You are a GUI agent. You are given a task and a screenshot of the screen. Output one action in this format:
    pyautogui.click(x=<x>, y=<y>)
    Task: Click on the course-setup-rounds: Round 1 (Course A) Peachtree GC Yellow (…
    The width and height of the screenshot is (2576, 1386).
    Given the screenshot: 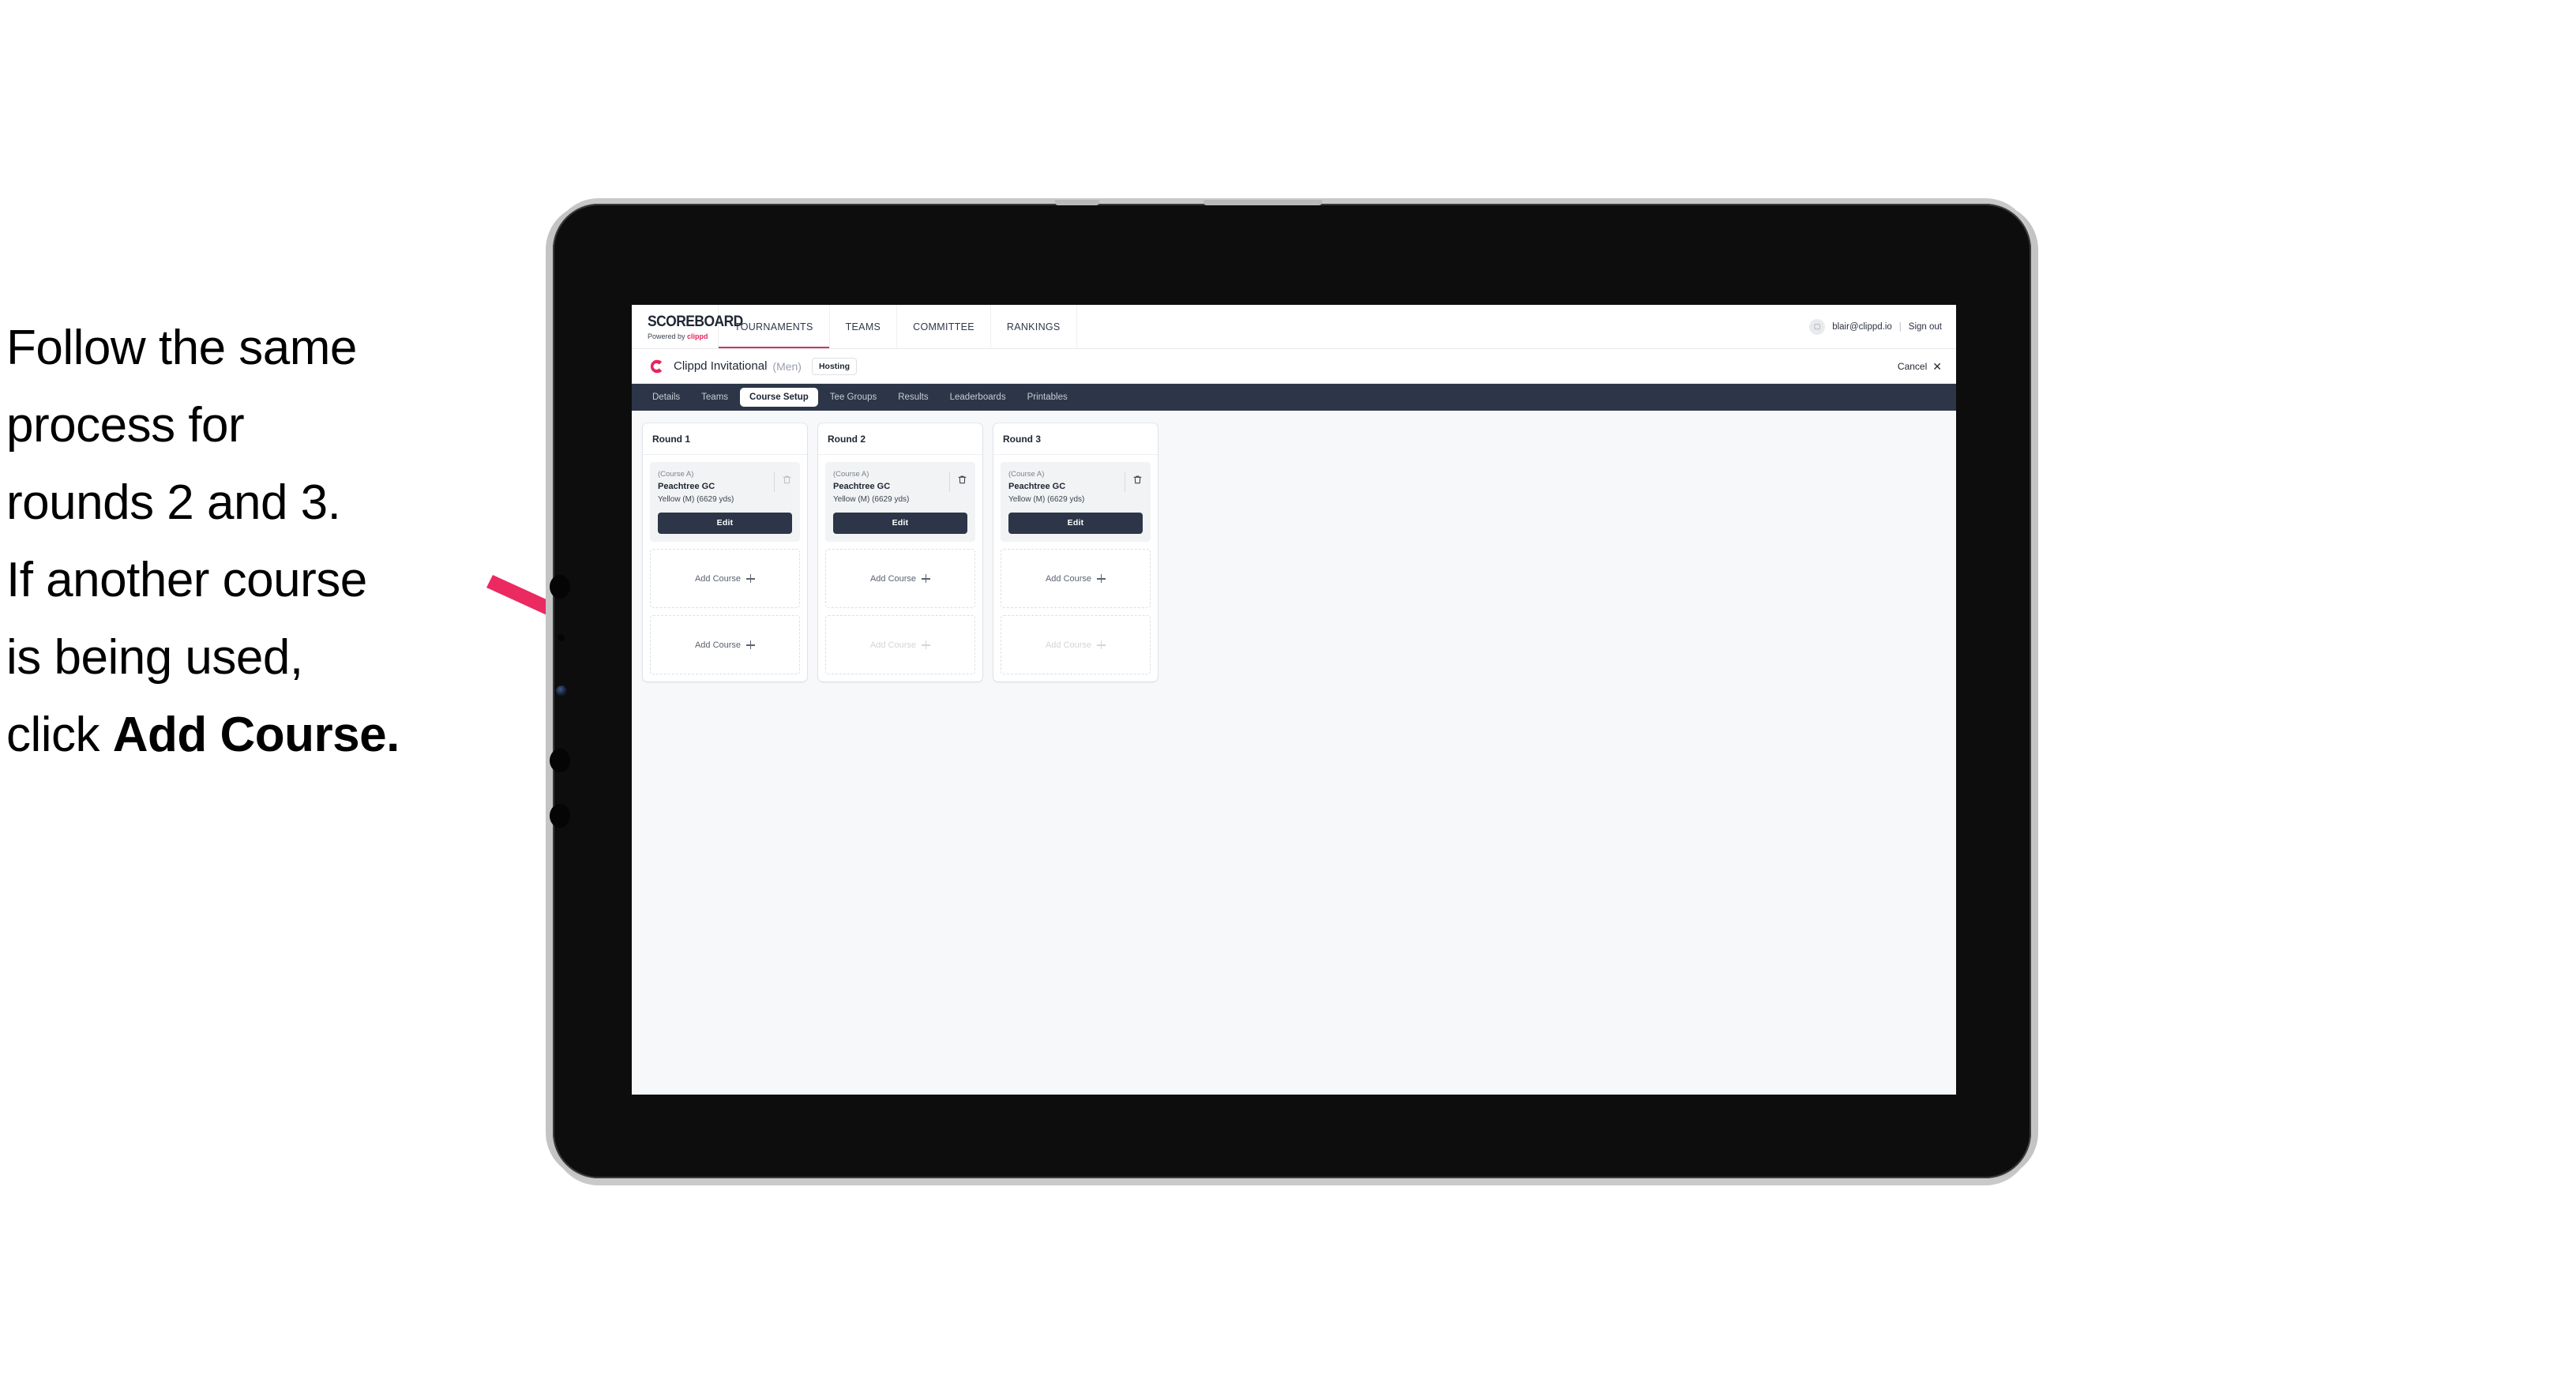 What is the action you would take?
    pyautogui.click(x=1294, y=552)
    